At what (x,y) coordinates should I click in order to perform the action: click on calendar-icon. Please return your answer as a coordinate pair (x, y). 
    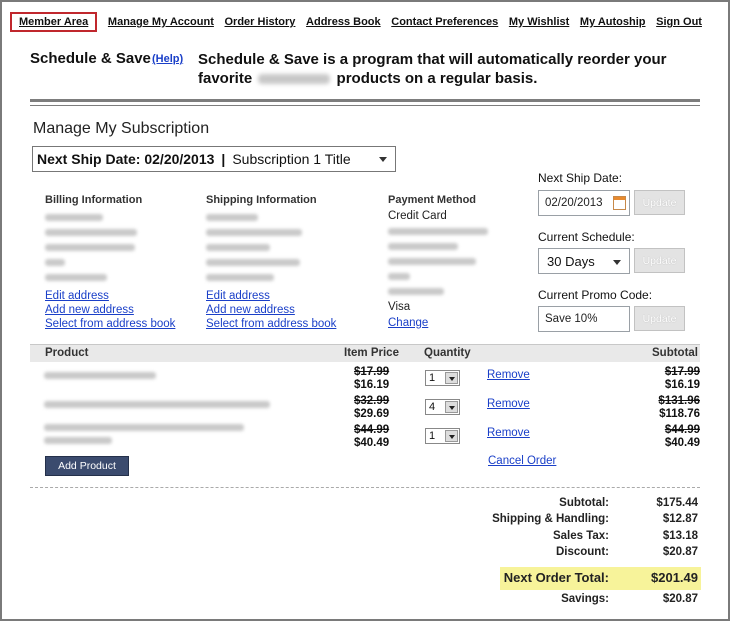
    Looking at the image, I should click on (619, 203).